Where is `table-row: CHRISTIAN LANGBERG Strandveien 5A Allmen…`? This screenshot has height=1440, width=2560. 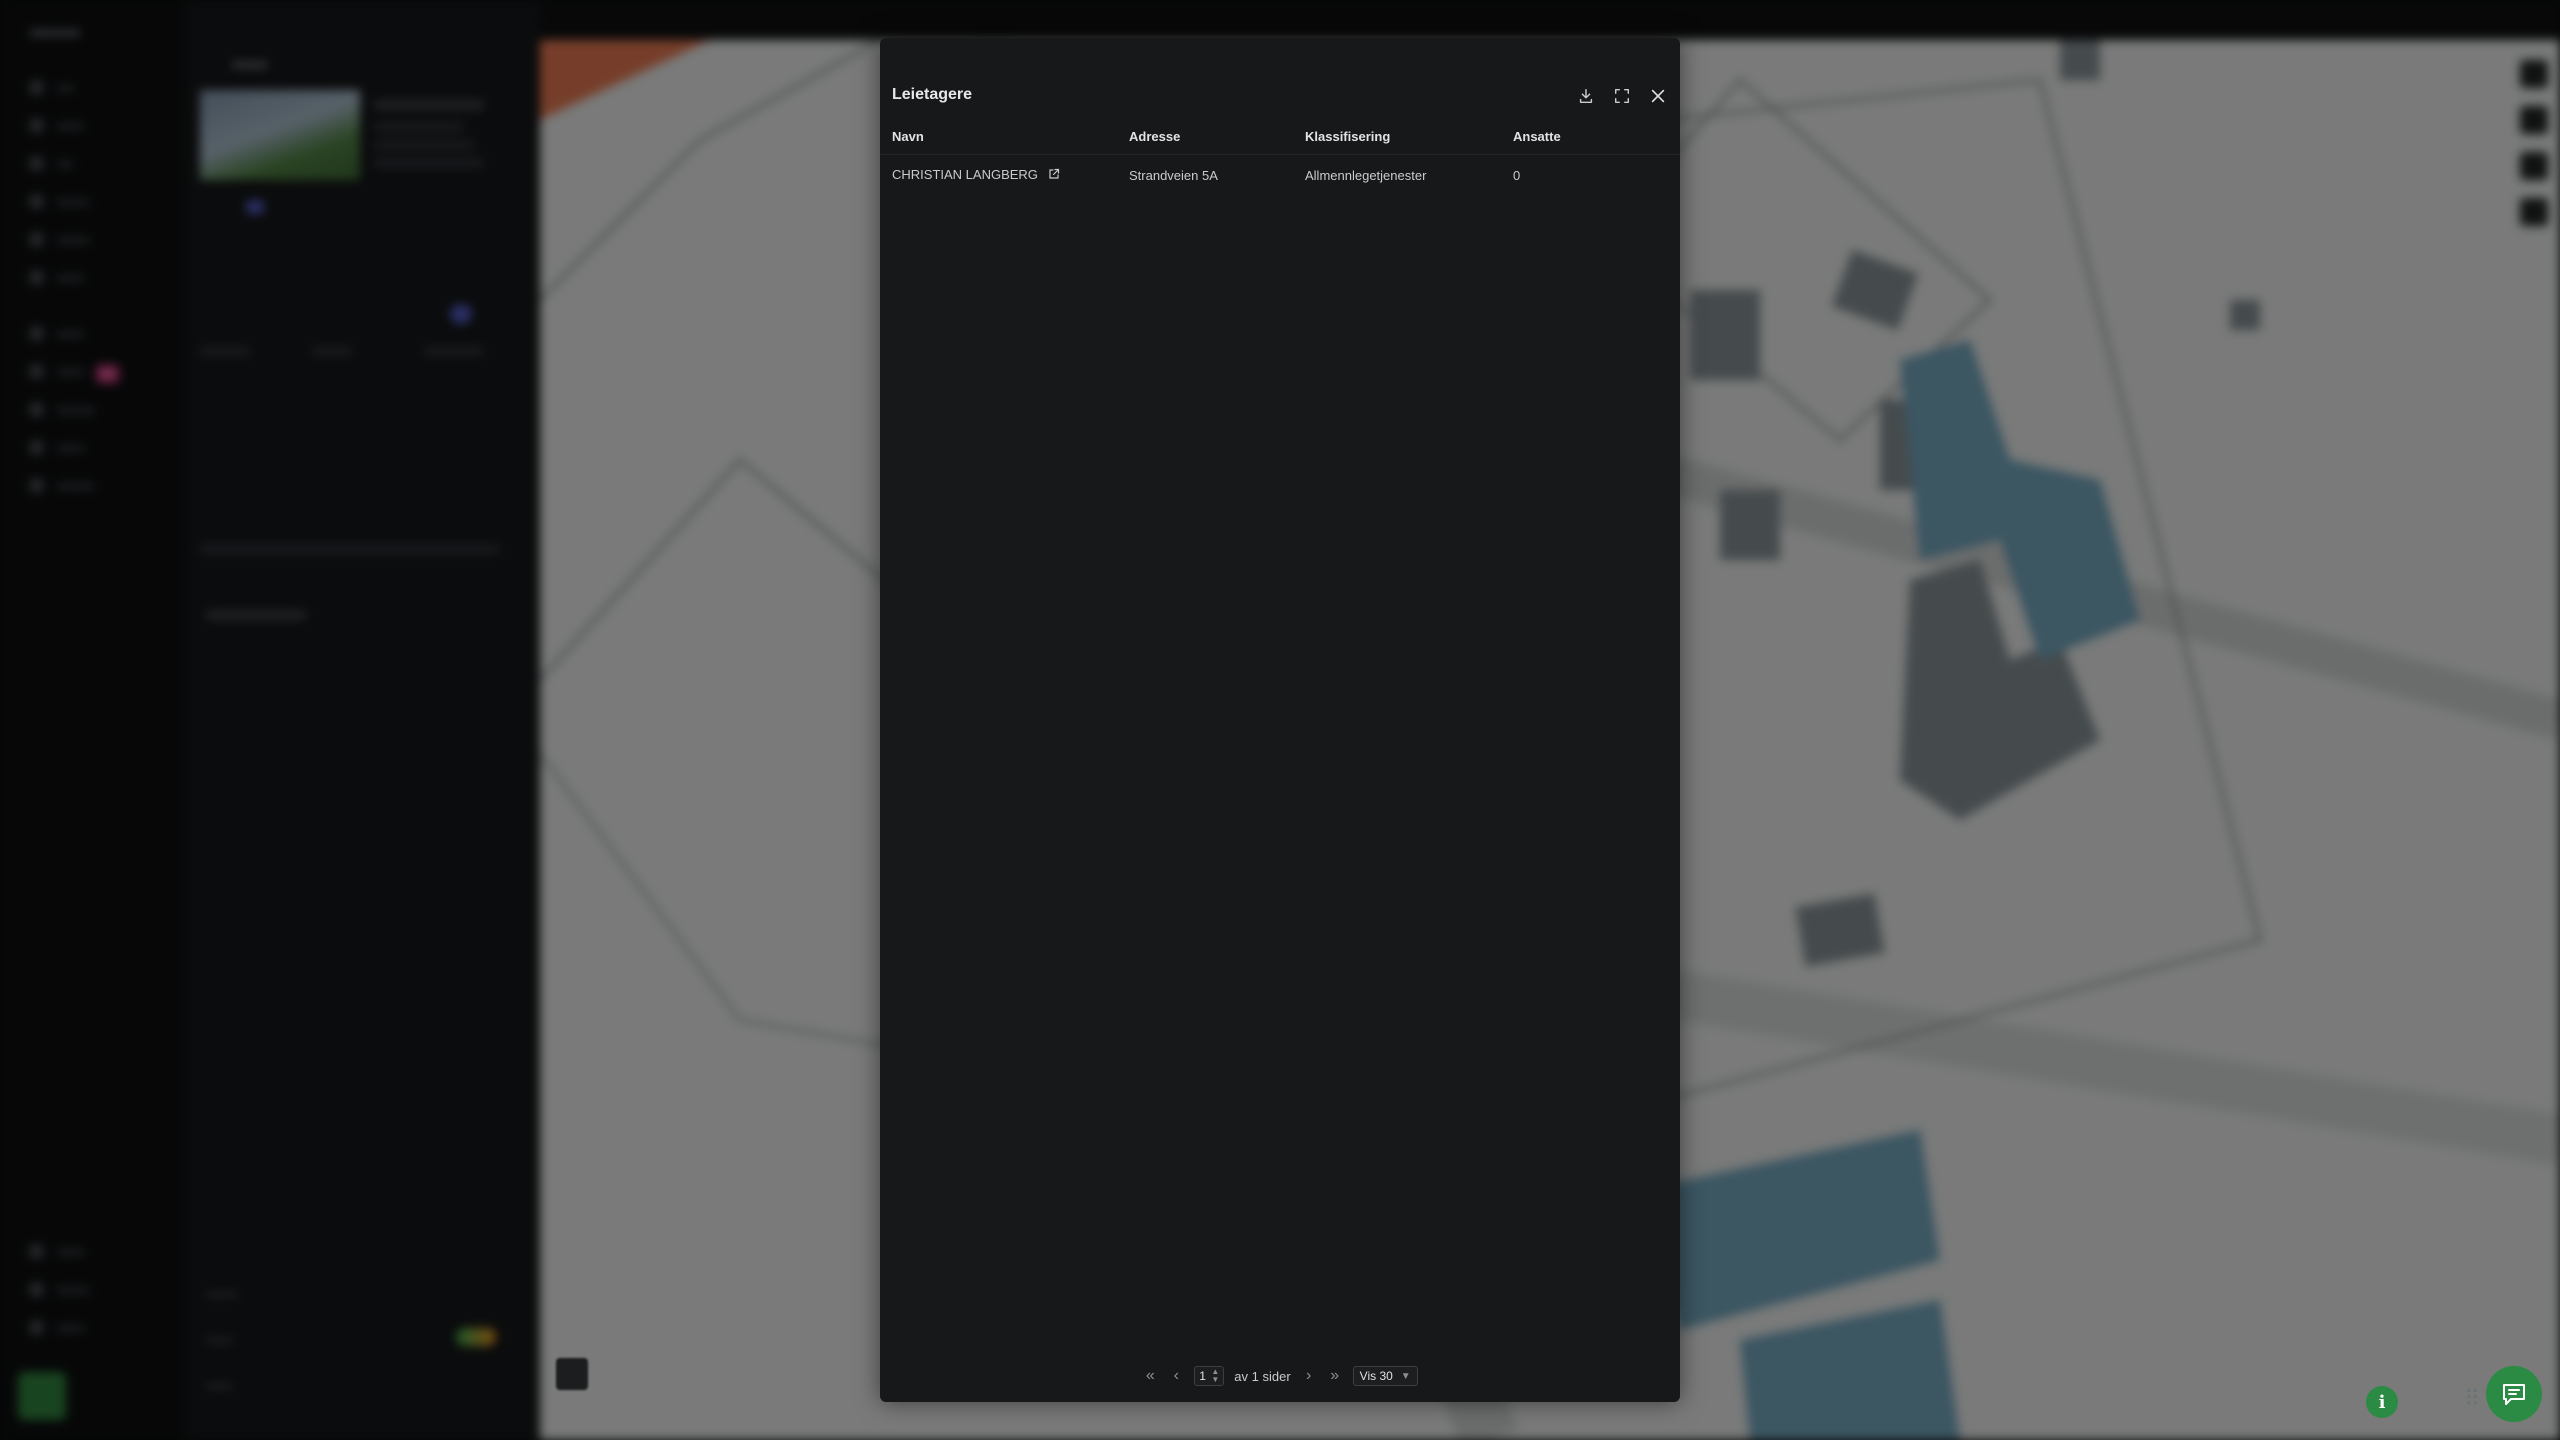
table-row: CHRISTIAN LANGBERG Strandveien 5A Allmen… is located at coordinates (1280, 175).